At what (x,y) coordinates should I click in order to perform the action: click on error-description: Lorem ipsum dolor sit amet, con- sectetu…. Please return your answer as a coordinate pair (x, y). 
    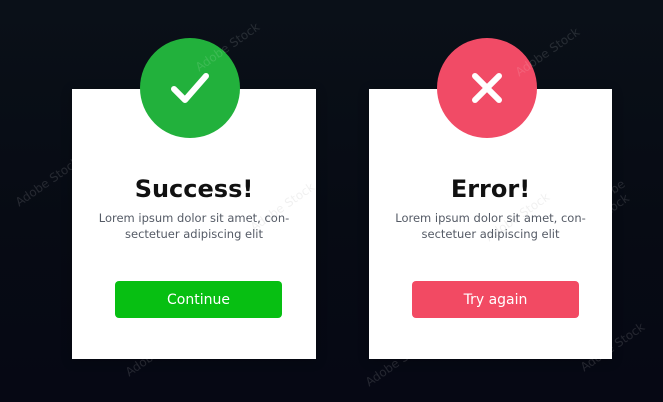
    Looking at the image, I should click on (490, 226).